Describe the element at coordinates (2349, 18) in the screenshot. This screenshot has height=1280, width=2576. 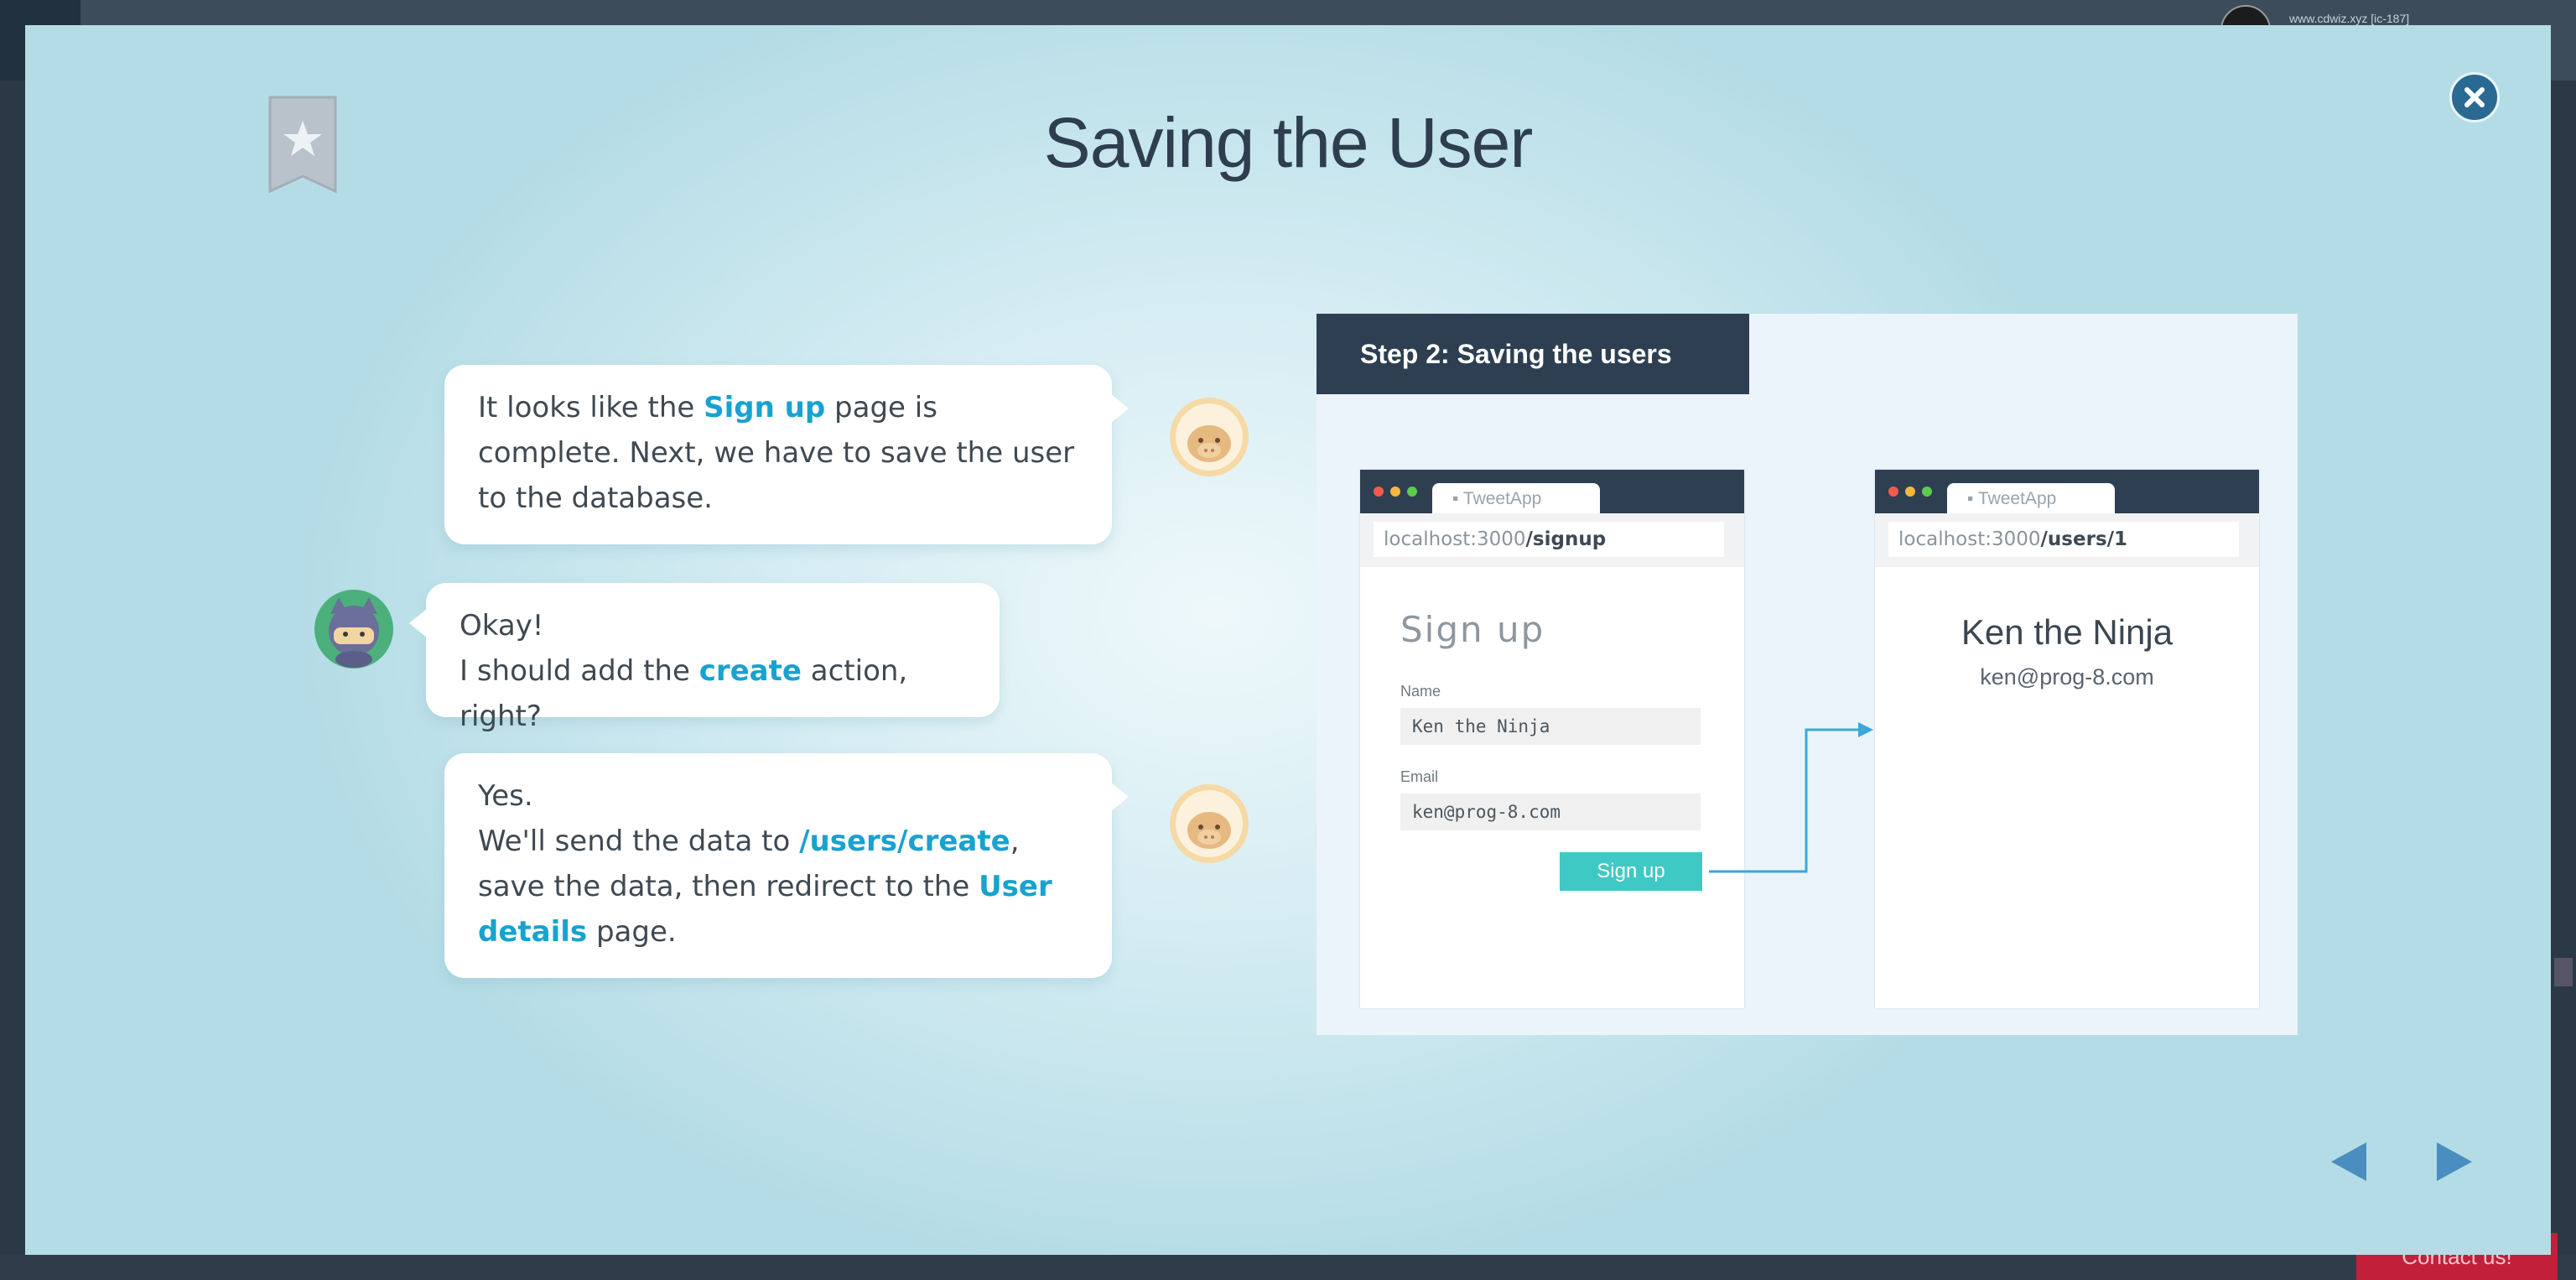
I see `background-url-text: www.cdwiz.xyz [ic-187]` at that location.